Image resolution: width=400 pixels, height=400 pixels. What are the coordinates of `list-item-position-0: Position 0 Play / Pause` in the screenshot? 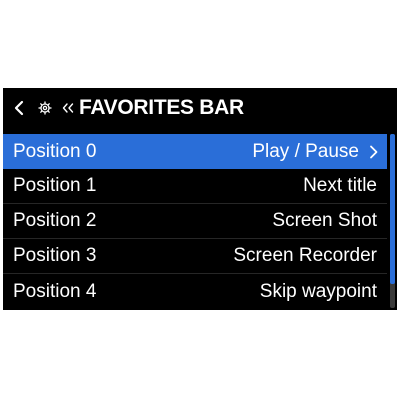 It's located at (195, 151).